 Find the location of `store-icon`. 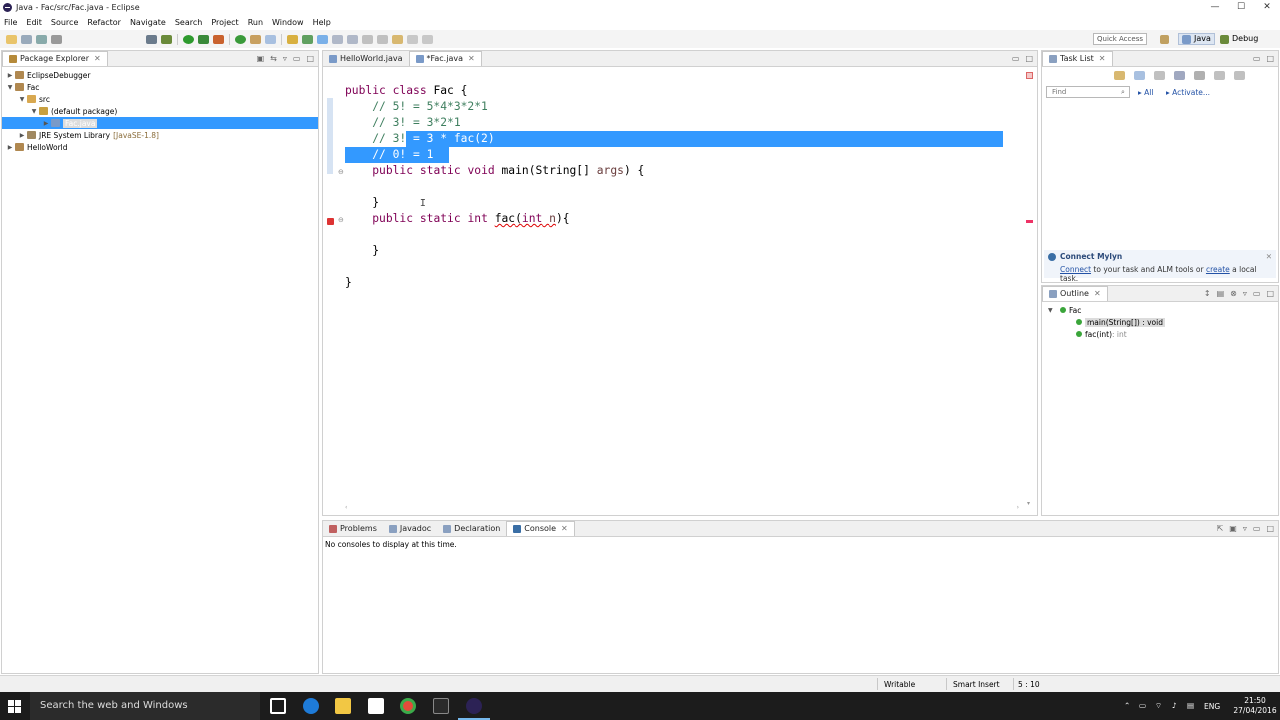

store-icon is located at coordinates (376, 706).